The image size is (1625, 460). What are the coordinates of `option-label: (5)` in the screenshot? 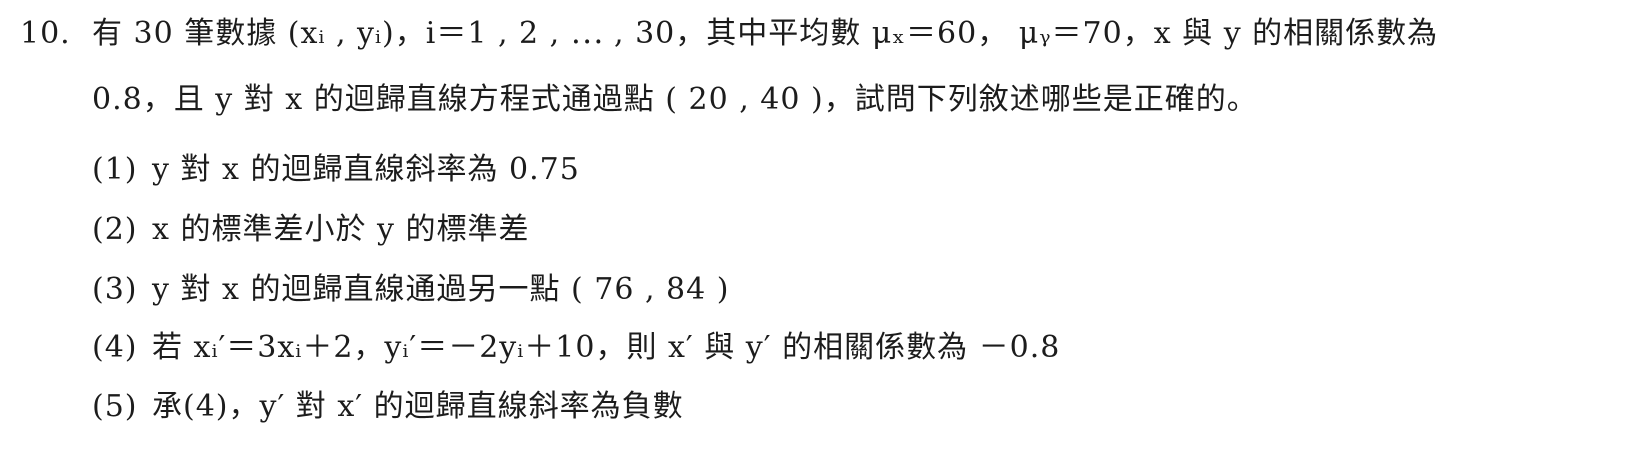 It's located at (115, 406).